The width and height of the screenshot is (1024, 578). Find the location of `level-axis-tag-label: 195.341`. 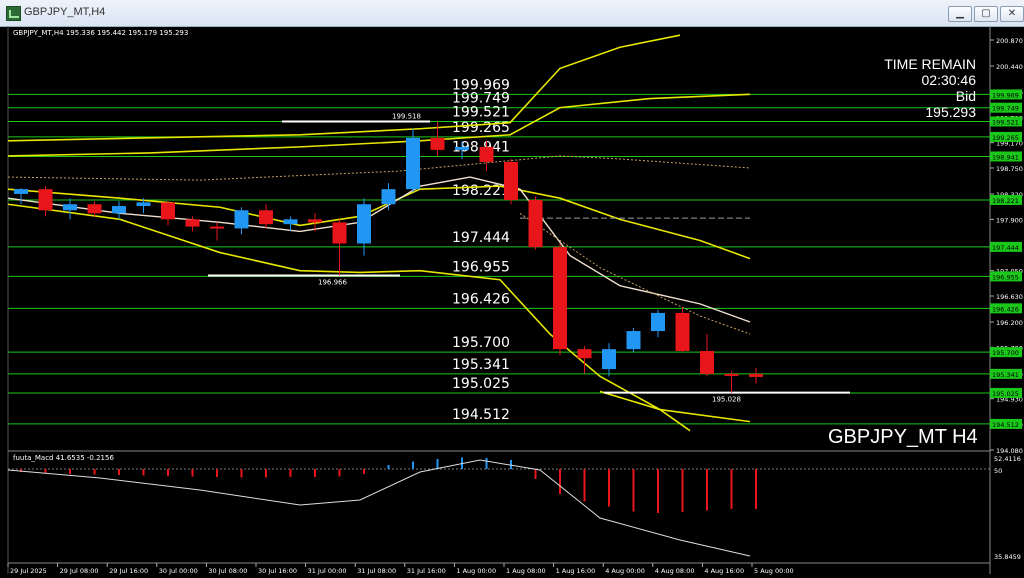

level-axis-tag-label: 195.341 is located at coordinates (1005, 375).